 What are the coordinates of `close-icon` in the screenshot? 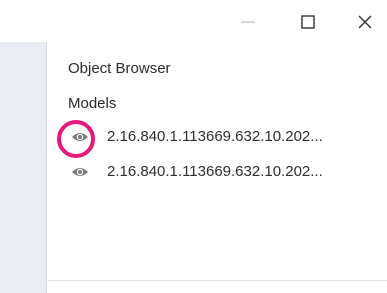 It's located at (365, 22).